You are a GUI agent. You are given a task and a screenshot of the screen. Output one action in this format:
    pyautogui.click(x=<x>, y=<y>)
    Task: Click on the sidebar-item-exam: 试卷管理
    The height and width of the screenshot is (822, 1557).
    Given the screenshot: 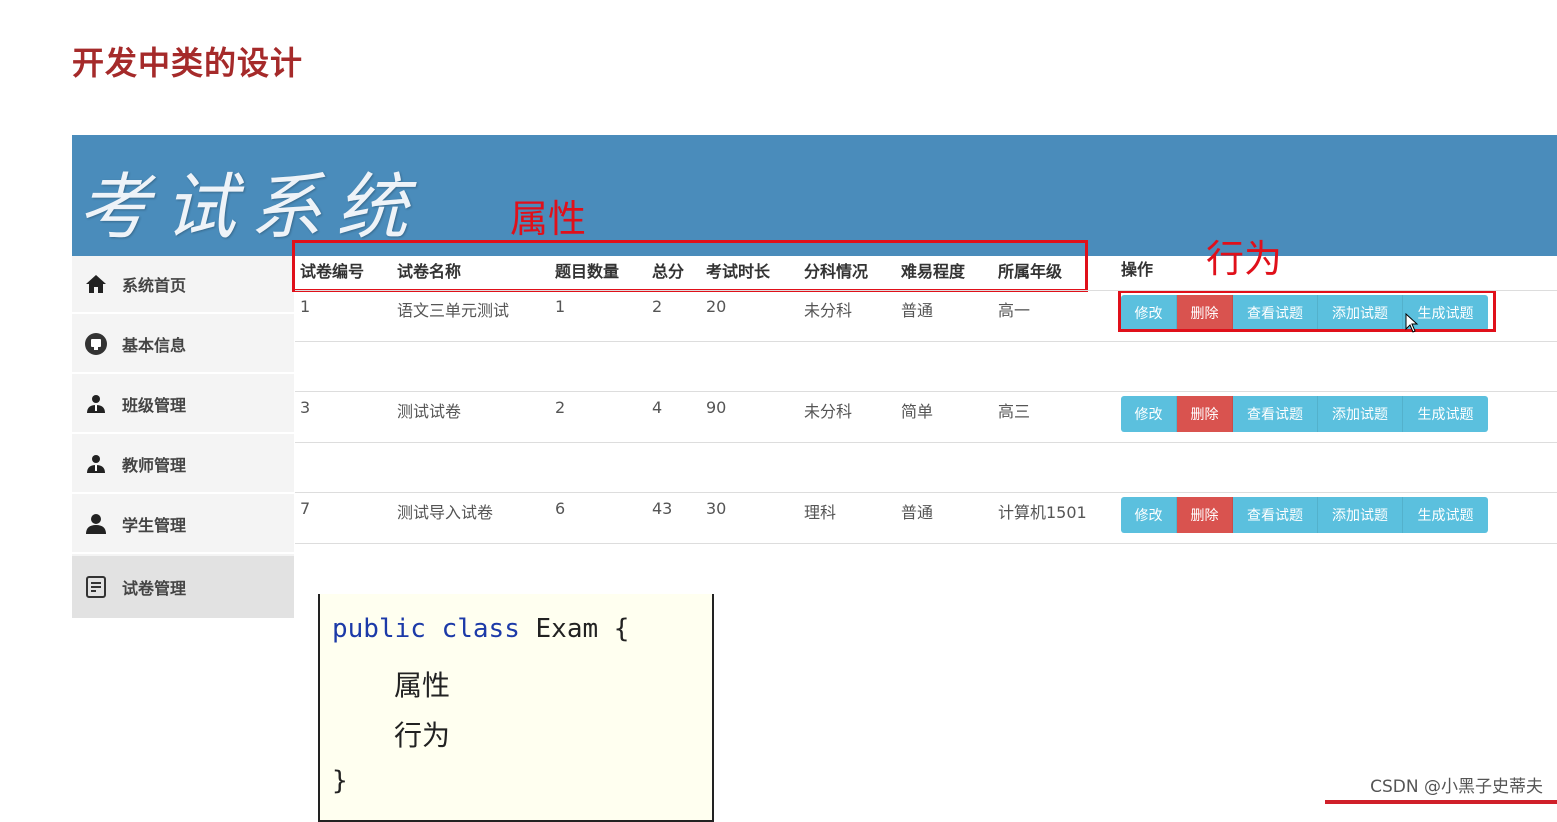 What is the action you would take?
    pyautogui.click(x=183, y=587)
    